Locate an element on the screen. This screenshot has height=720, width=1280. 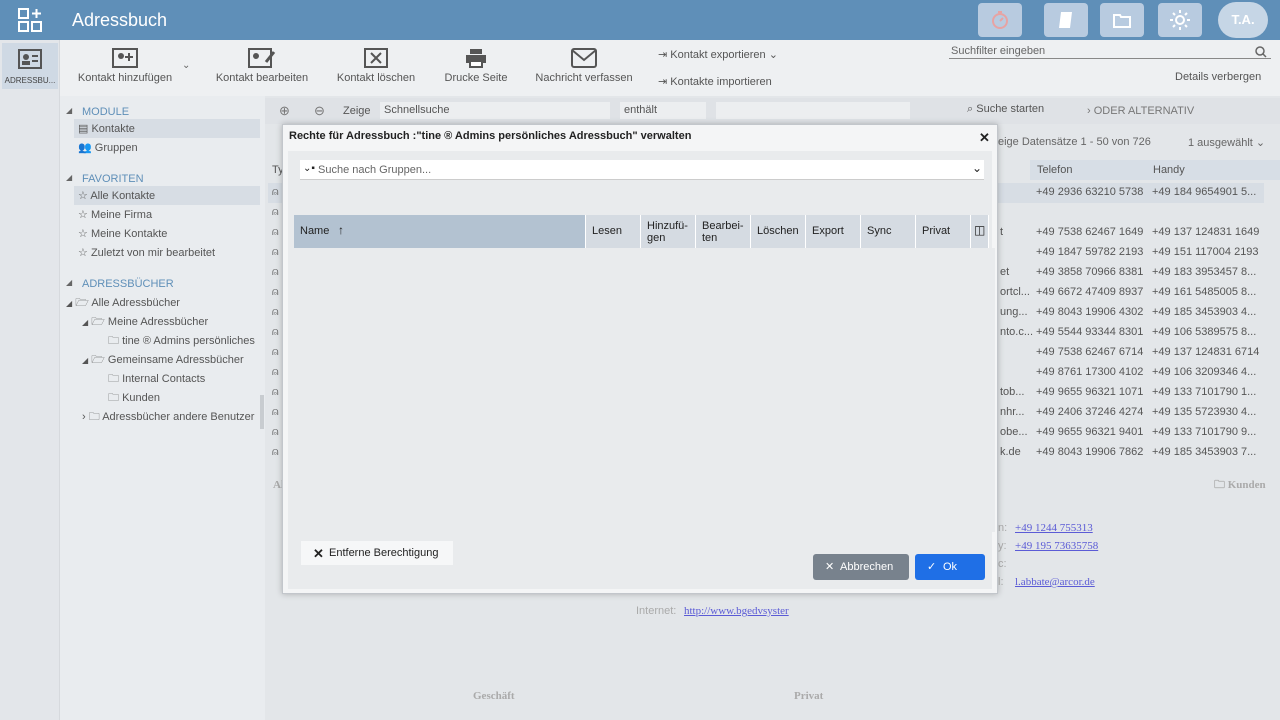
tree-item-my-company: ☆ Meine Firma is located at coordinates (115, 214).